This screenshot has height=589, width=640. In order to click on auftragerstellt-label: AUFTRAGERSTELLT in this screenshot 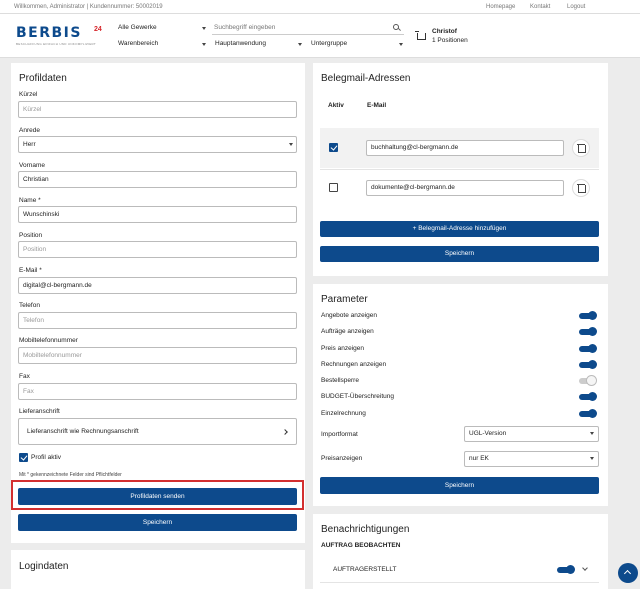, I will do `click(365, 569)`.